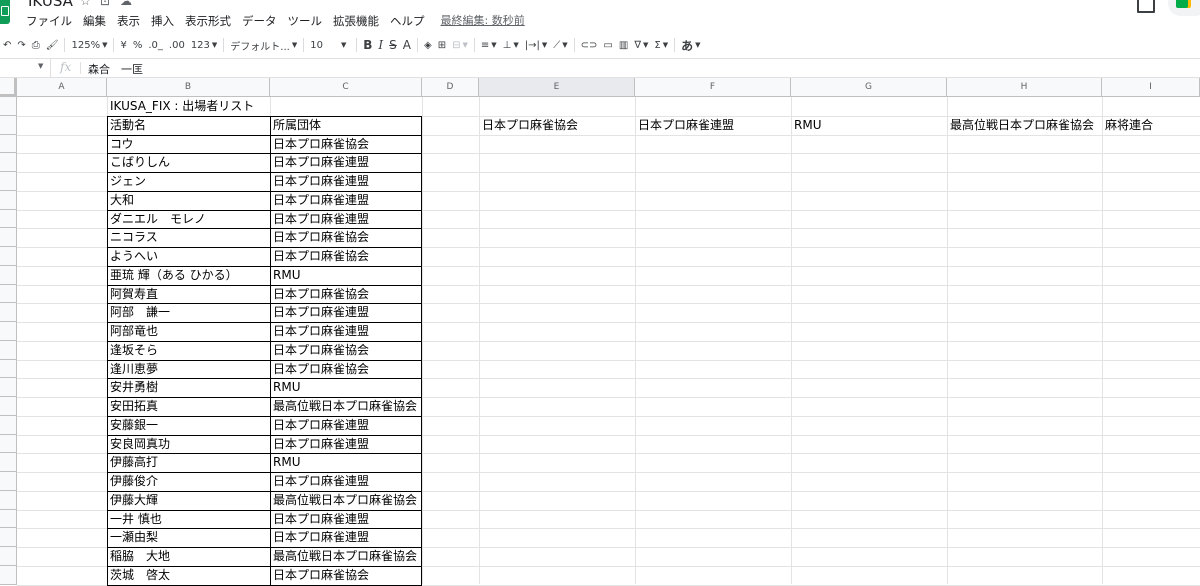  I want to click on borders-icon: ⊞, so click(442, 45).